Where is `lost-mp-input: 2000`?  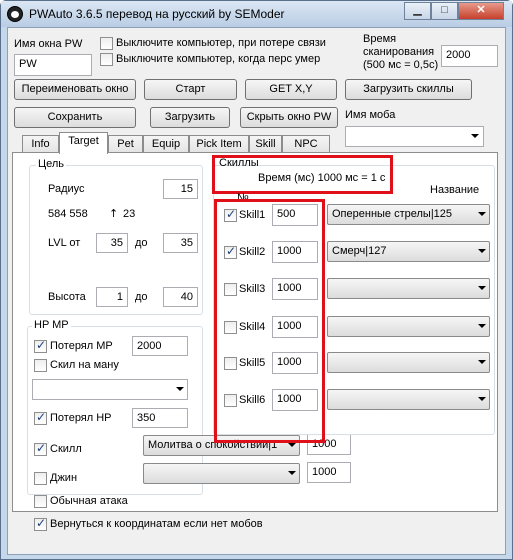
lost-mp-input: 2000 is located at coordinates (160, 346).